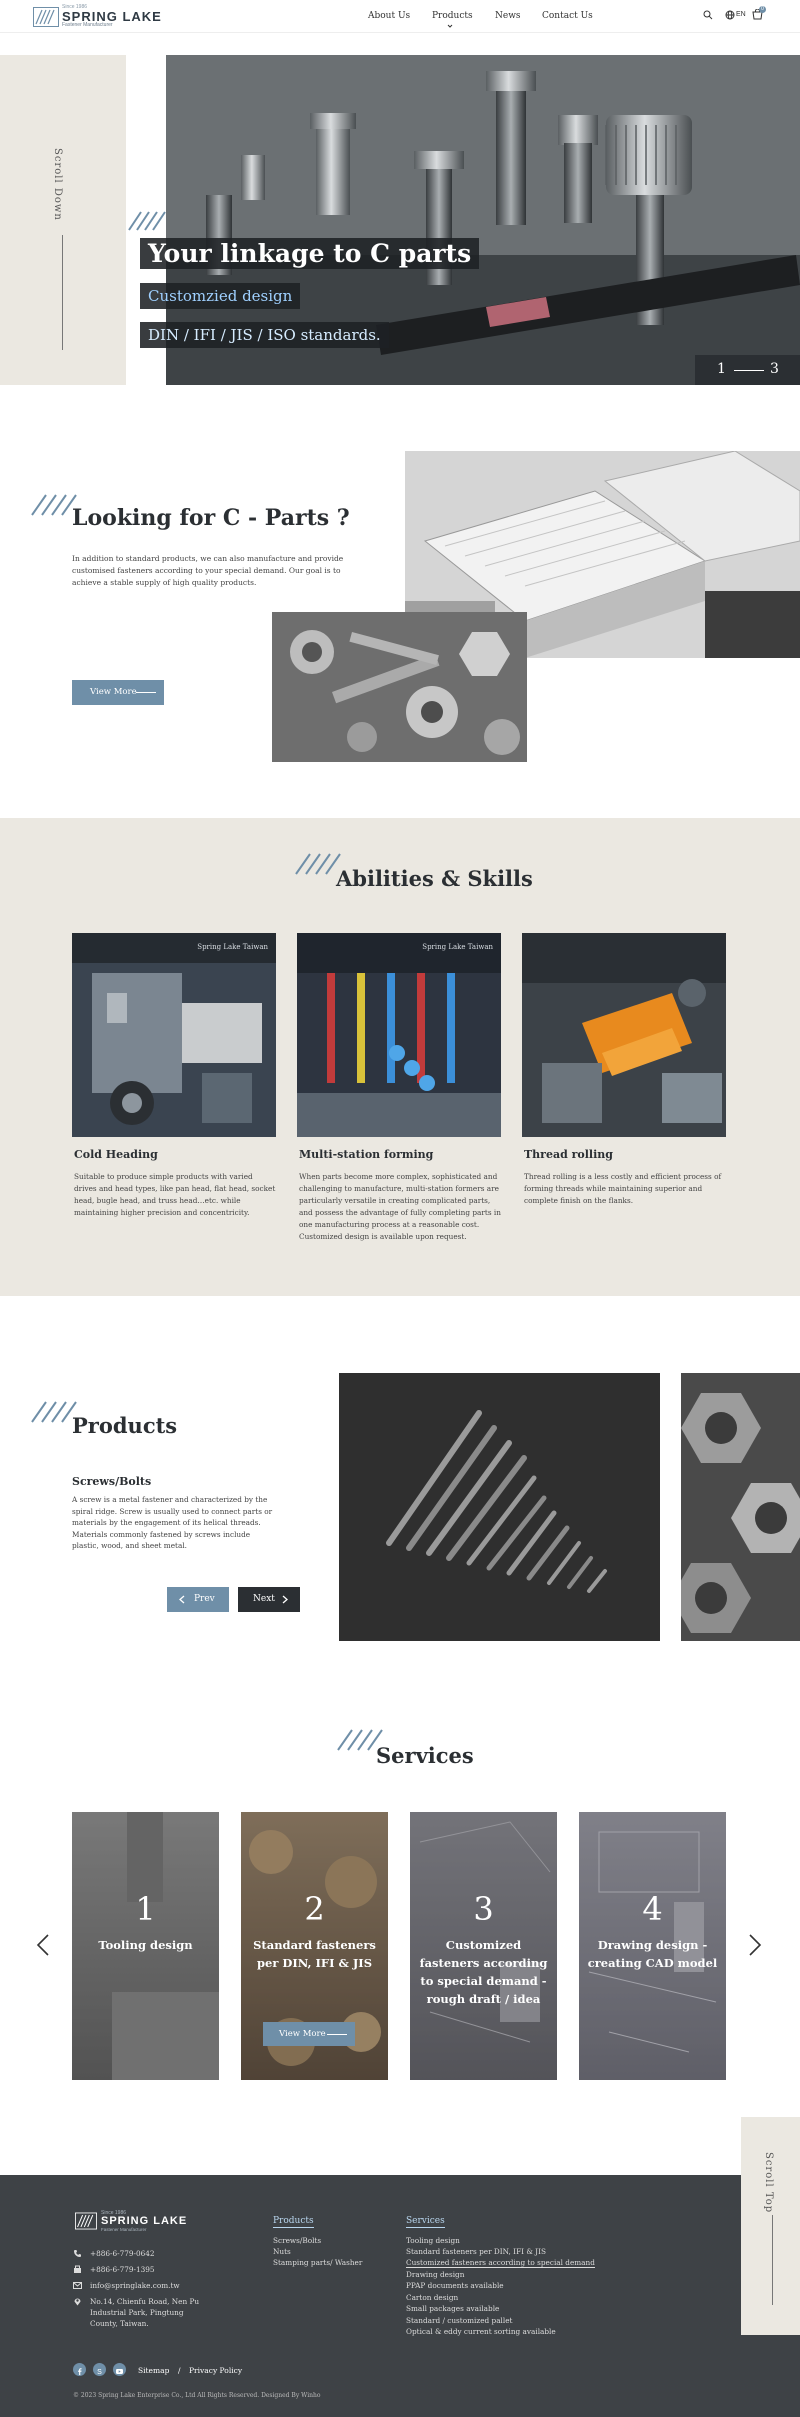 This screenshot has width=800, height=2417. What do you see at coordinates (122, 2253) in the screenshot?
I see `footer-phone: +886-6-779-0642` at bounding box center [122, 2253].